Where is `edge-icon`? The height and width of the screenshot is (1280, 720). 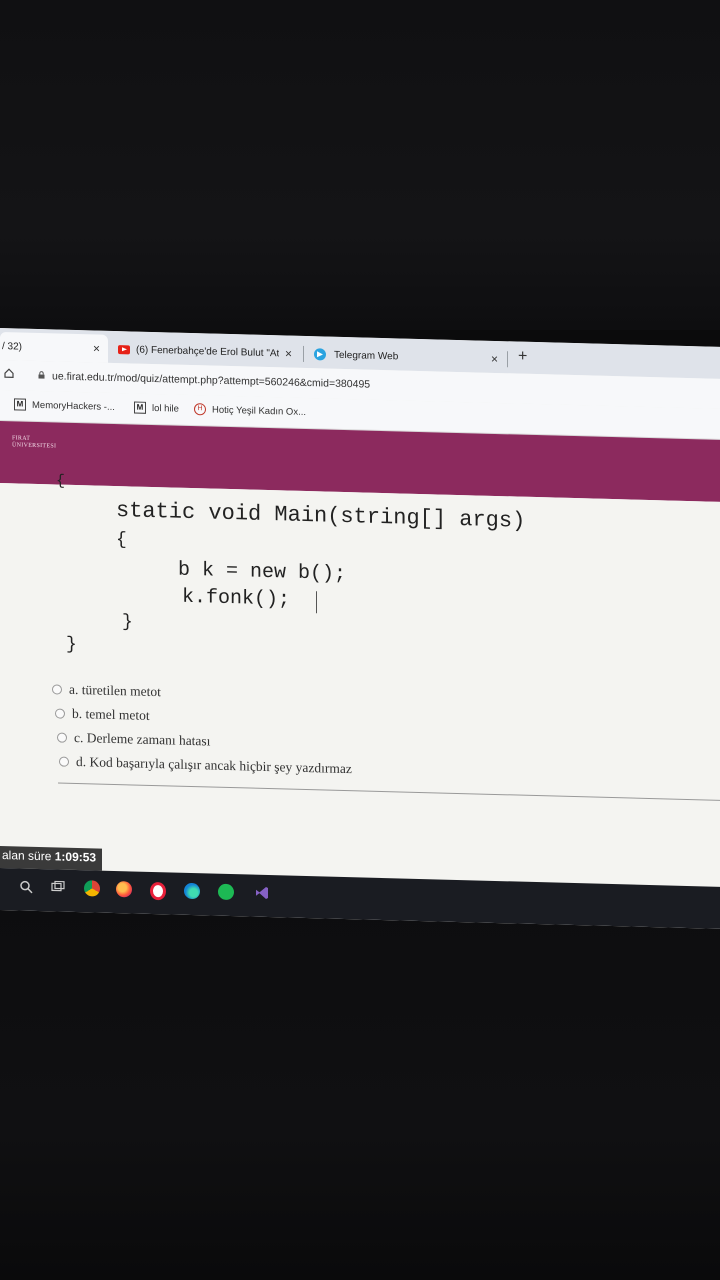
edge-icon is located at coordinates (192, 891).